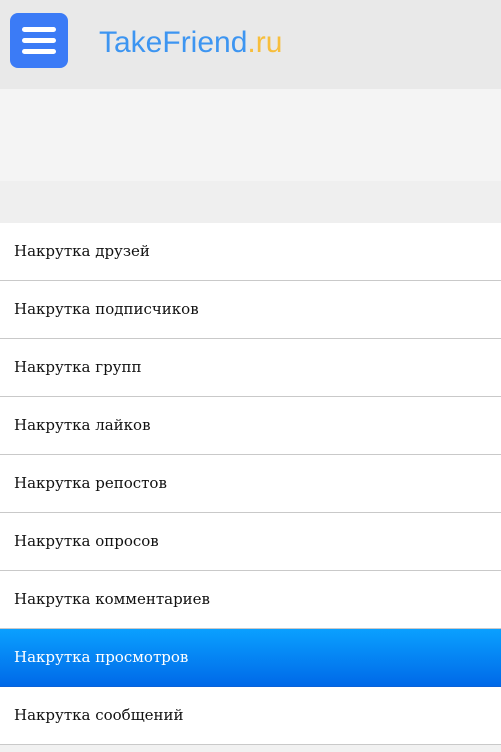 The height and width of the screenshot is (752, 501). What do you see at coordinates (250, 542) in the screenshot?
I see `menu-item-polls: Накрутка опросов` at bounding box center [250, 542].